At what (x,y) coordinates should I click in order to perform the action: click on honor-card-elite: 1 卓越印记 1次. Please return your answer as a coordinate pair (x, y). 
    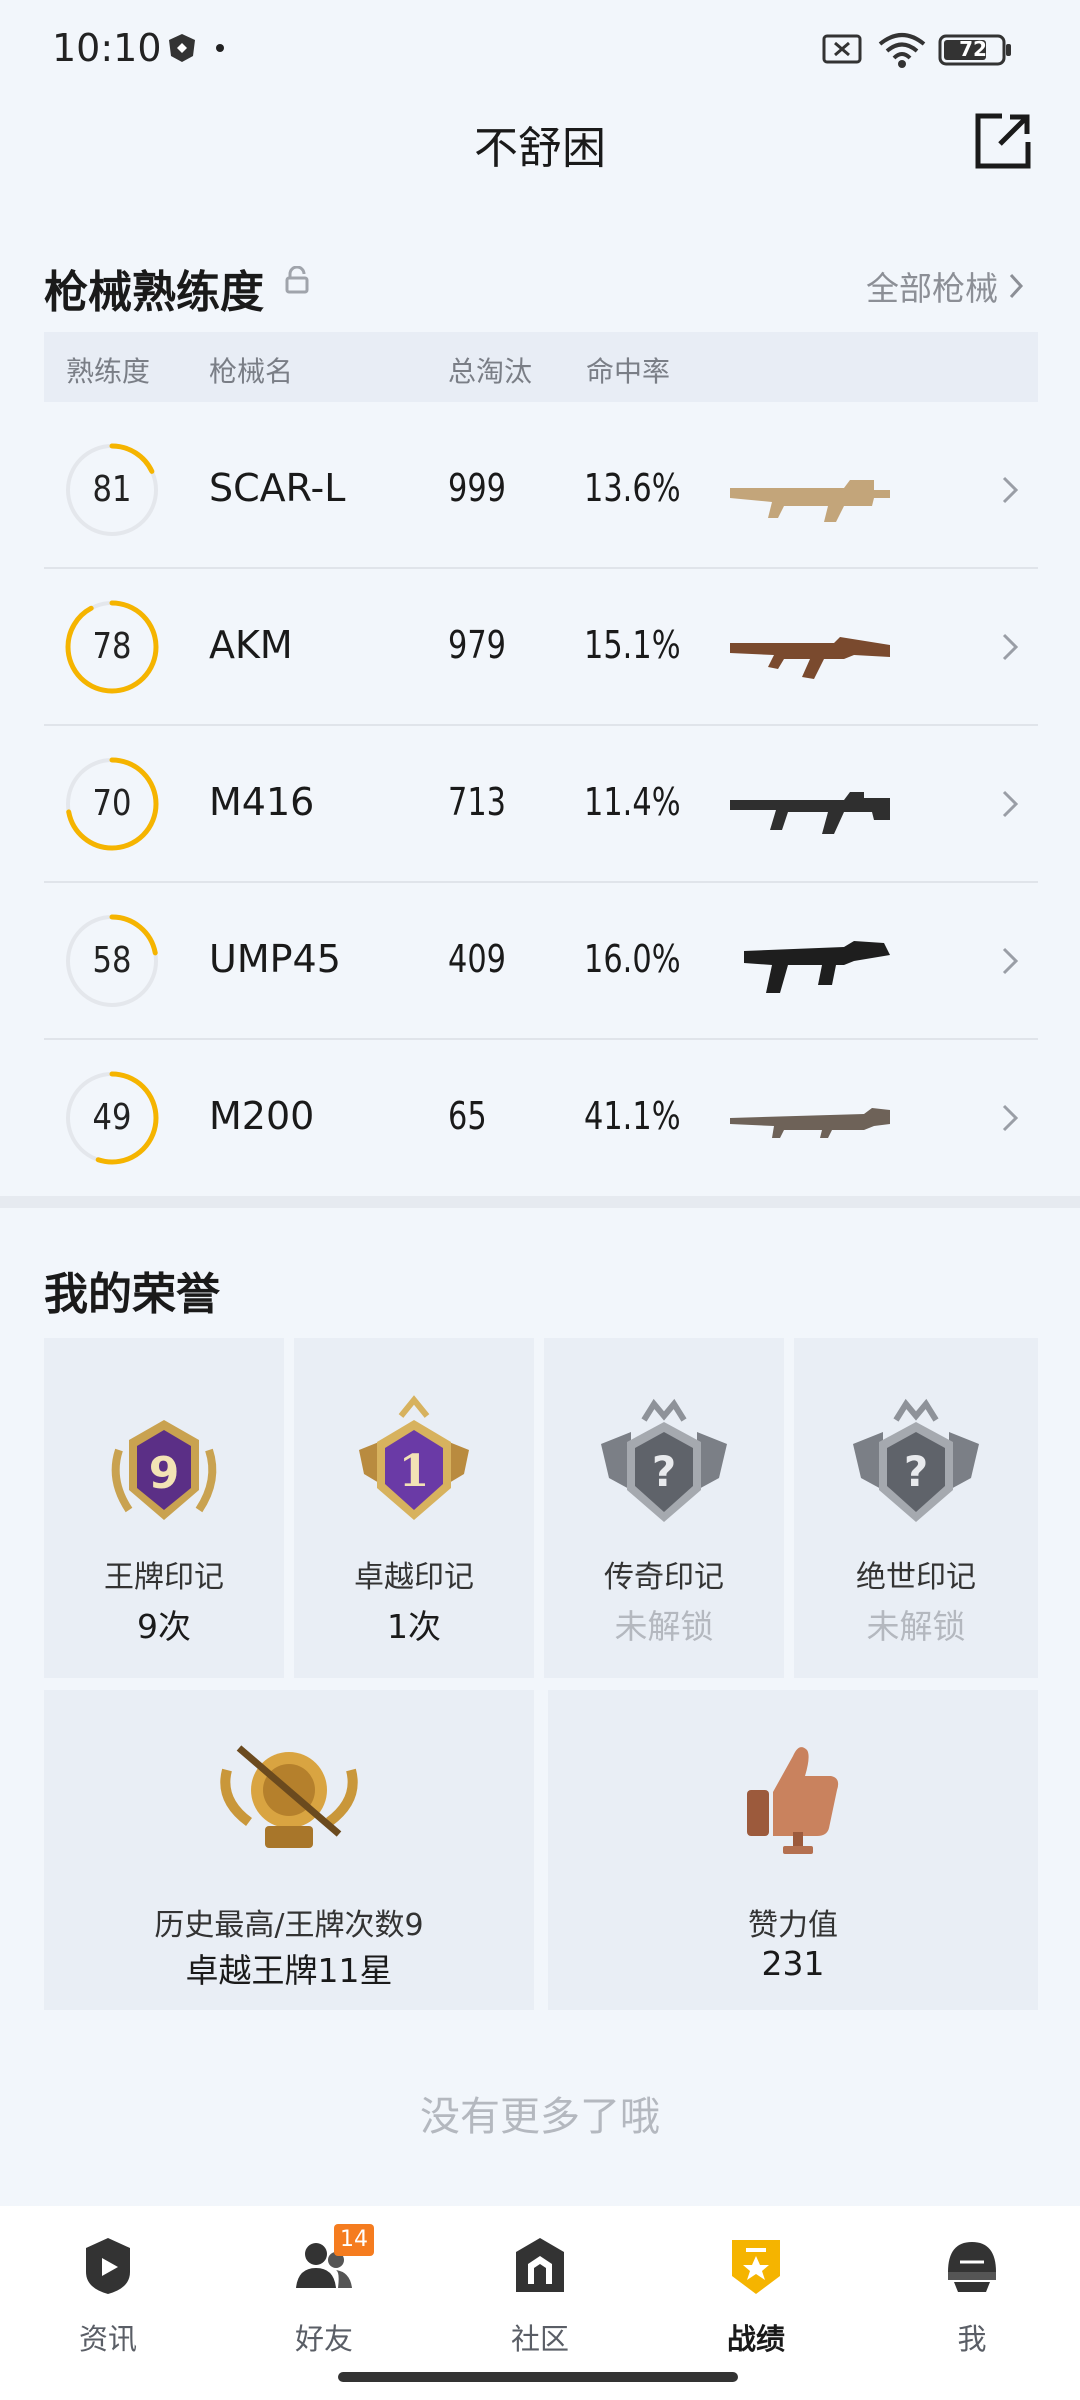
    Looking at the image, I should click on (414, 1508).